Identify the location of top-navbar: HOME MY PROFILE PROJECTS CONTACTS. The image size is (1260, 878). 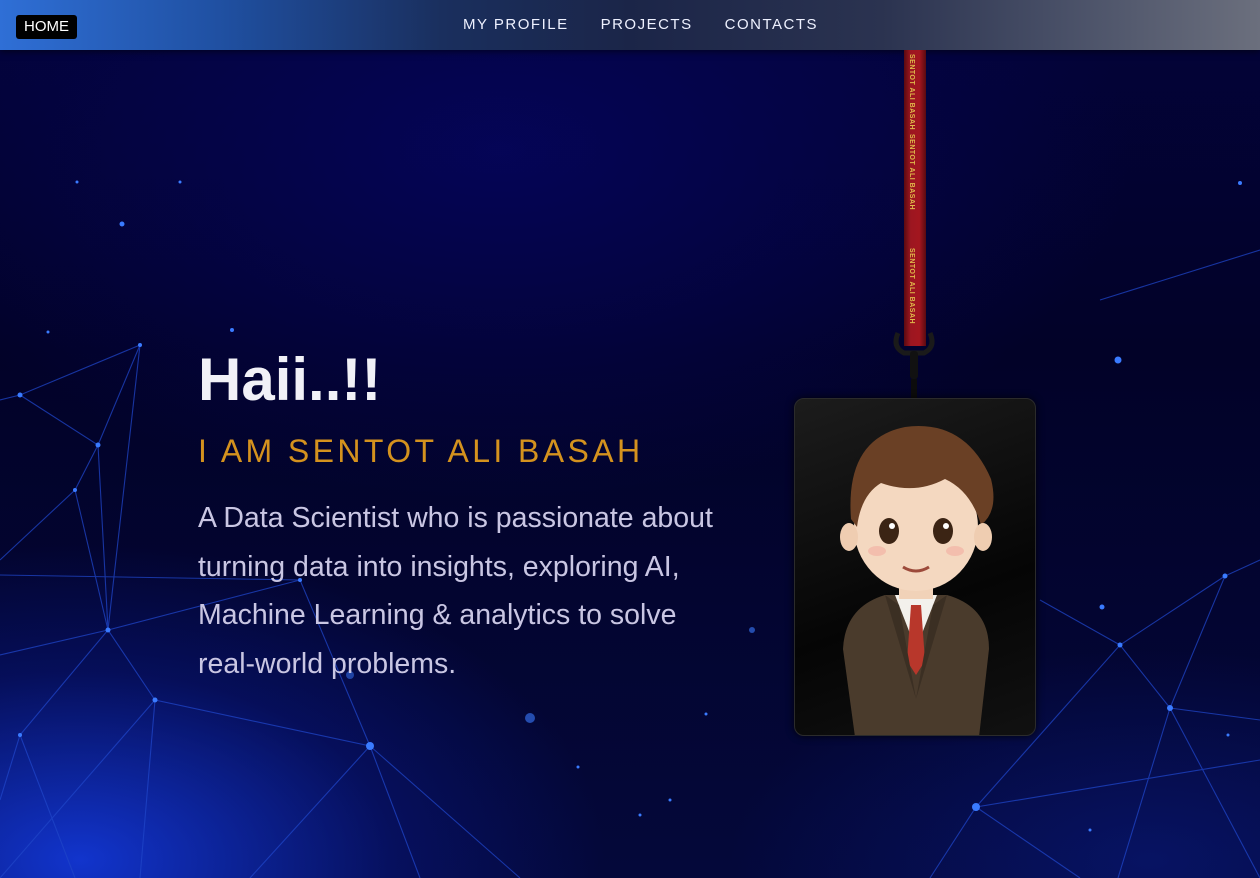
(630, 25).